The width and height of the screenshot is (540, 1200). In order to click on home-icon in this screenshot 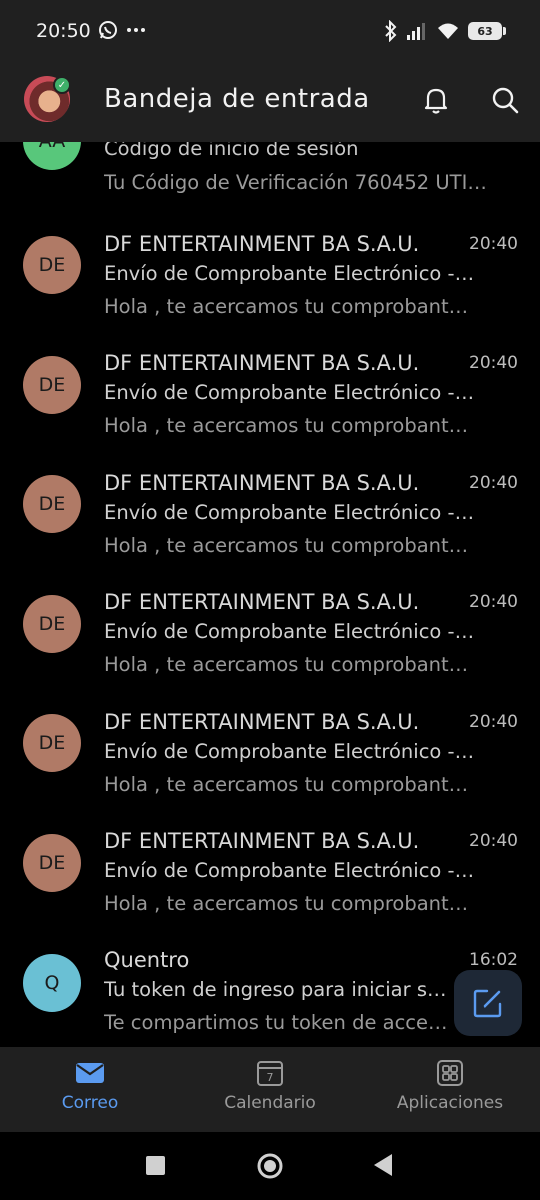, I will do `click(270, 1167)`.